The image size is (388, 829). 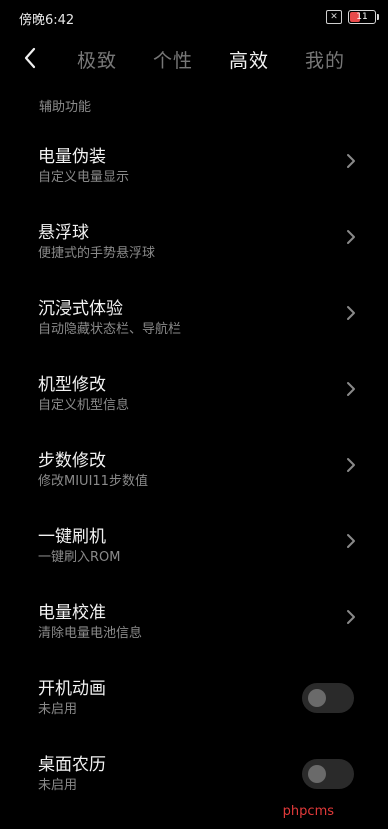 I want to click on list-item-model-modify: 机型修改 自定义机型信息, so click(x=194, y=398).